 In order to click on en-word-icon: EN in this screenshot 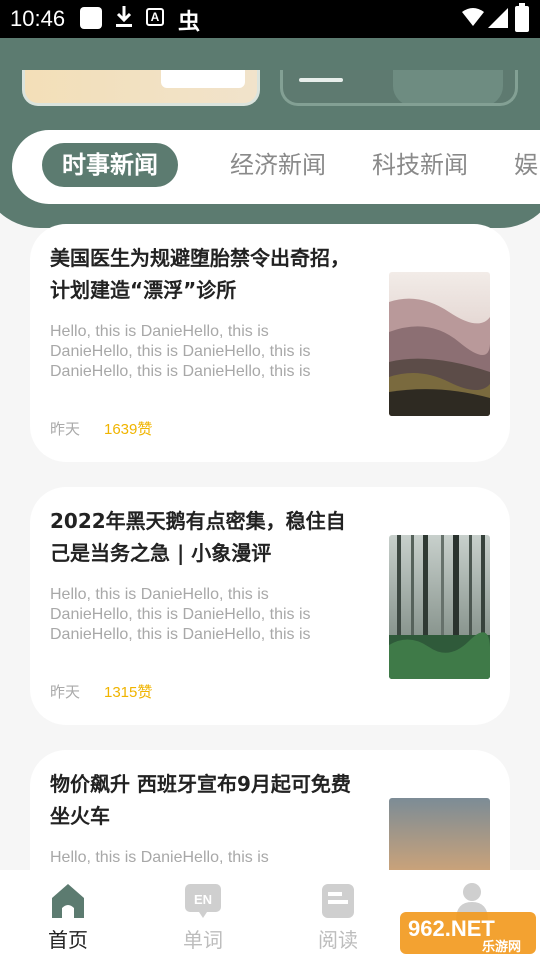, I will do `click(203, 901)`.